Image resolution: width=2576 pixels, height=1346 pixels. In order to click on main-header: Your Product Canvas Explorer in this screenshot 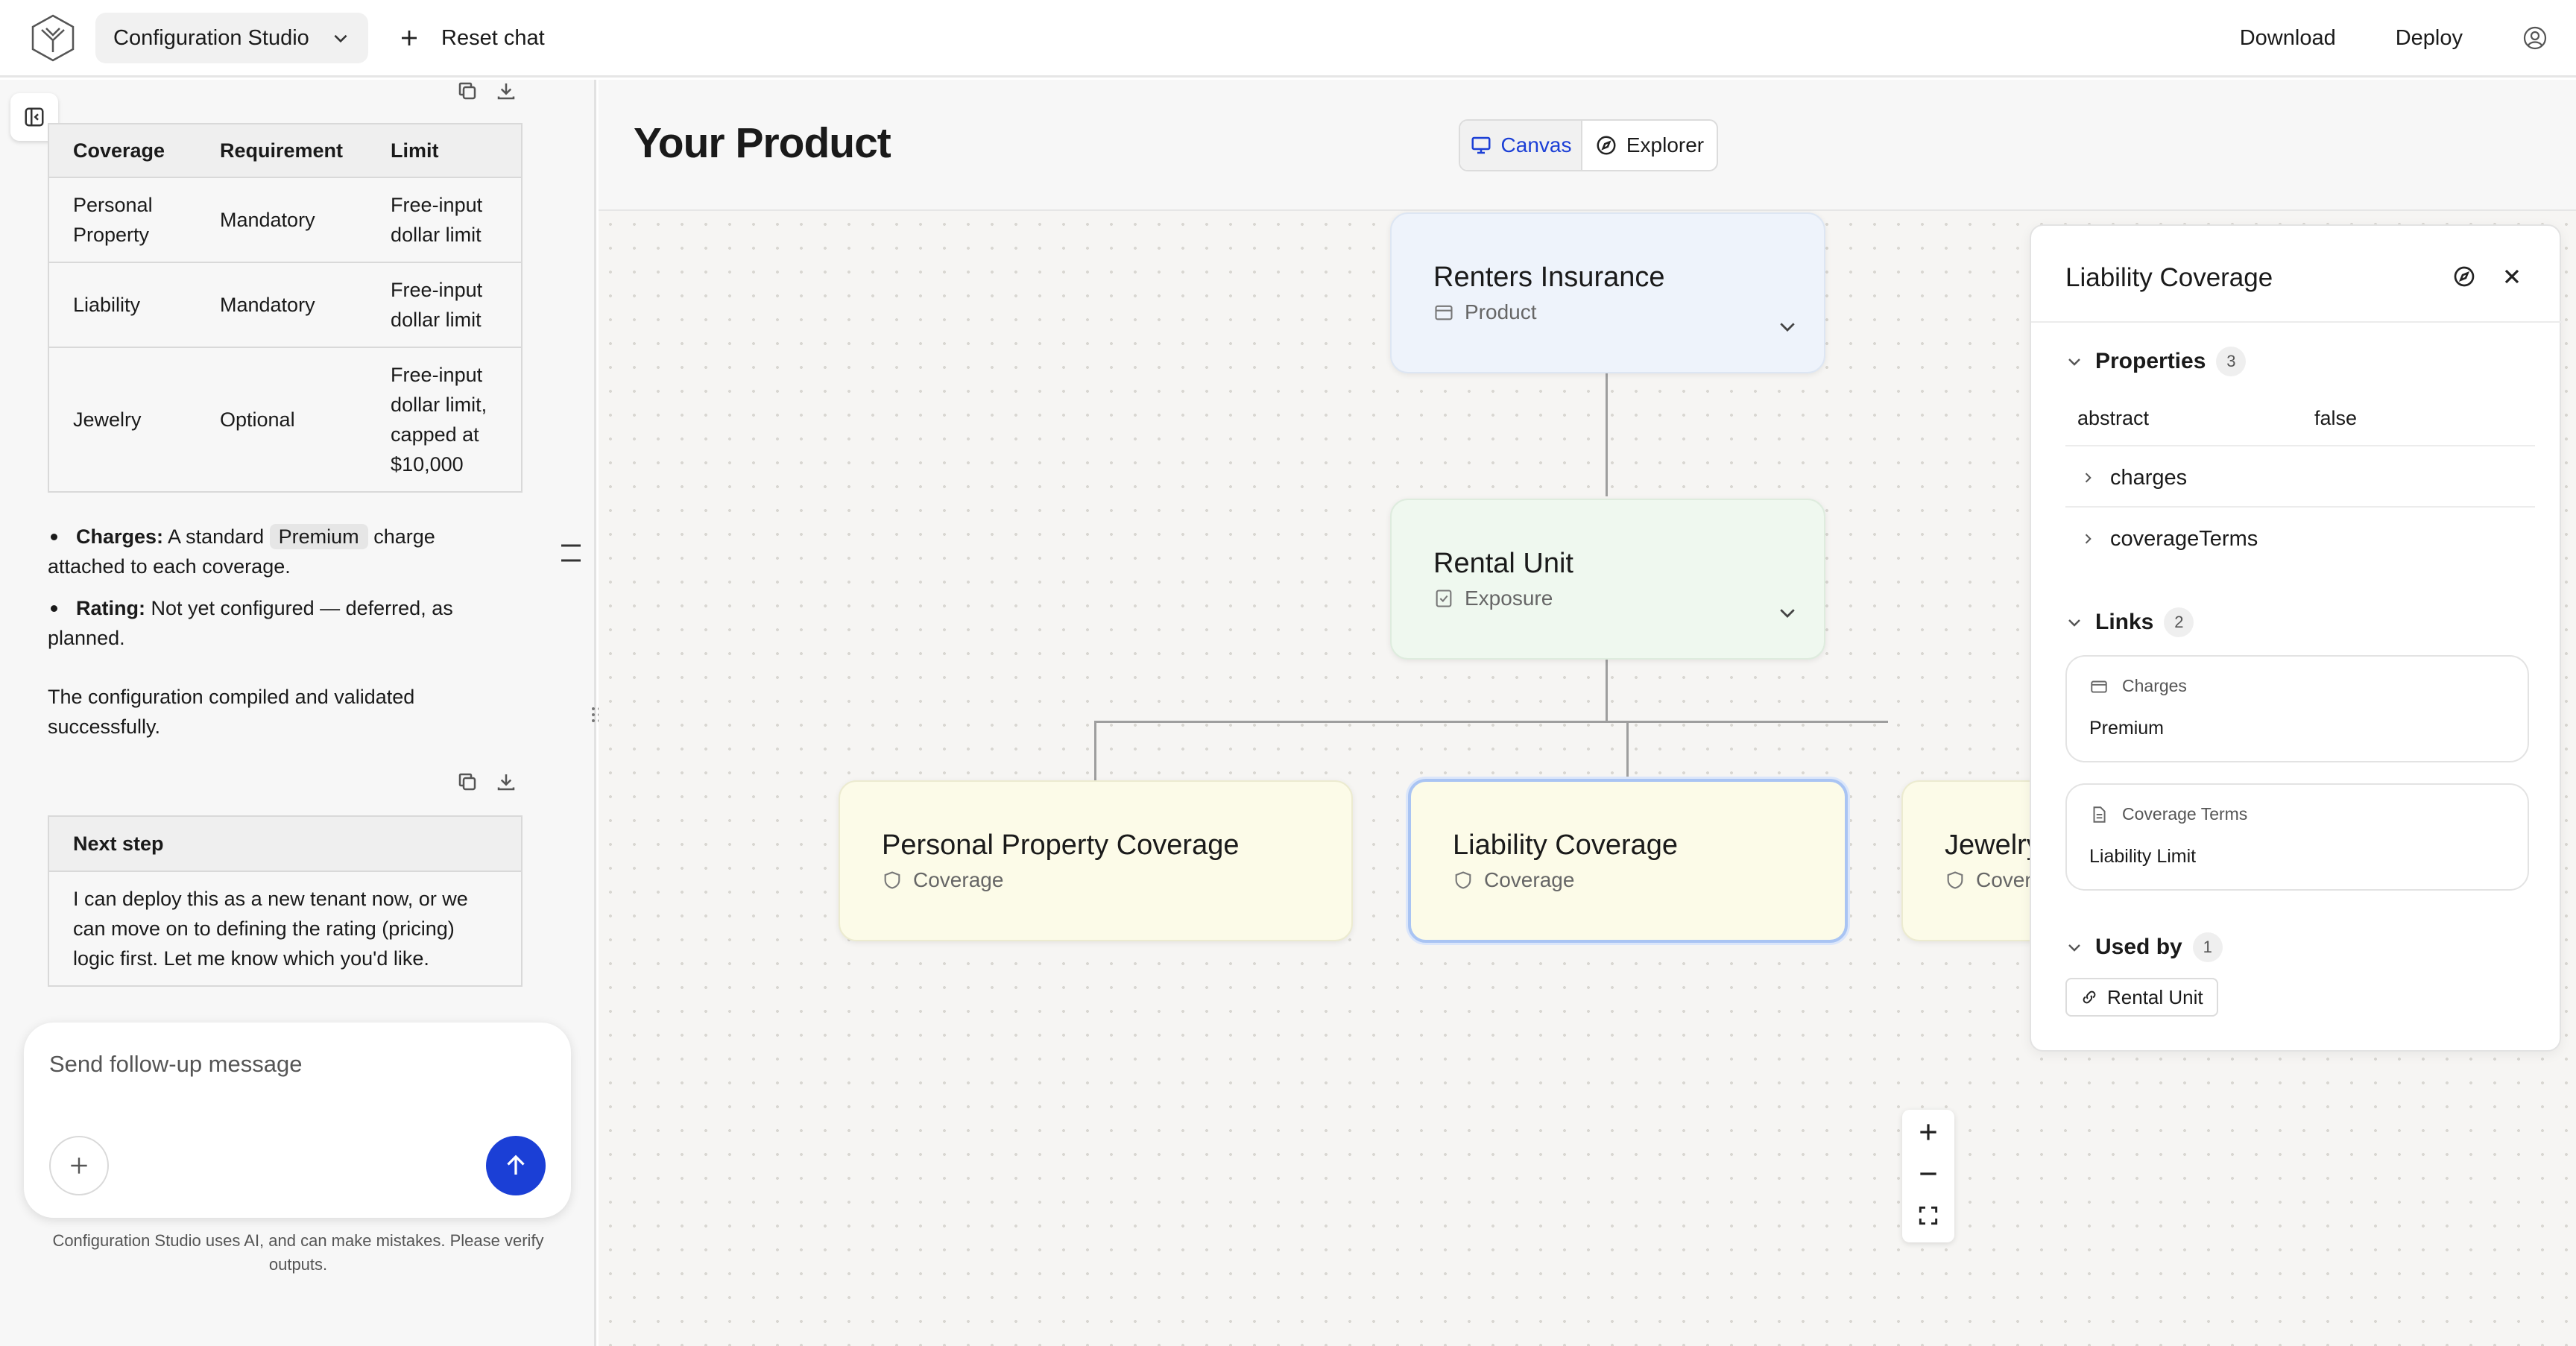, I will do `click(1588, 145)`.